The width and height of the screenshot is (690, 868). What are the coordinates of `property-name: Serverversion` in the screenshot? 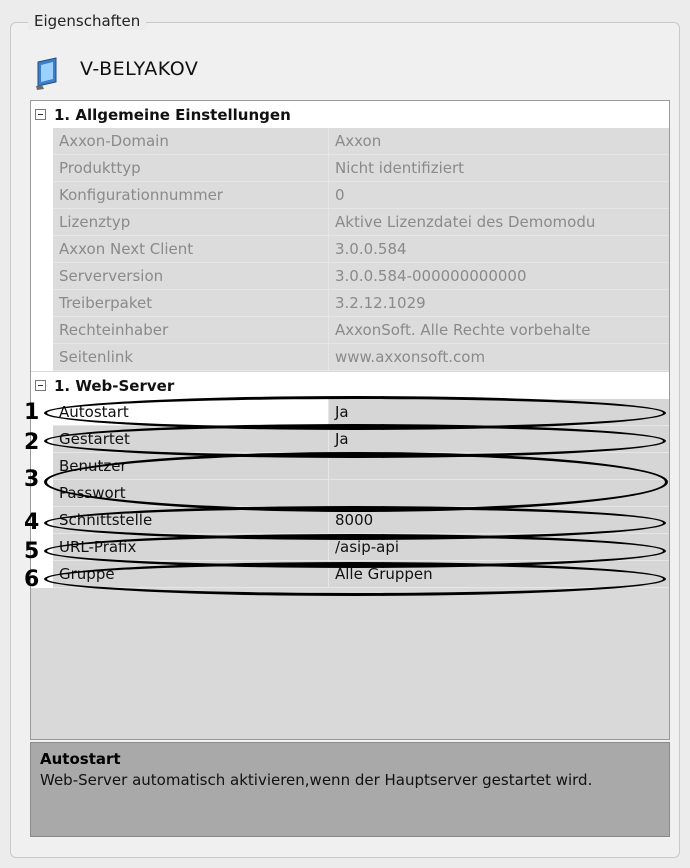 It's located at (191, 276).